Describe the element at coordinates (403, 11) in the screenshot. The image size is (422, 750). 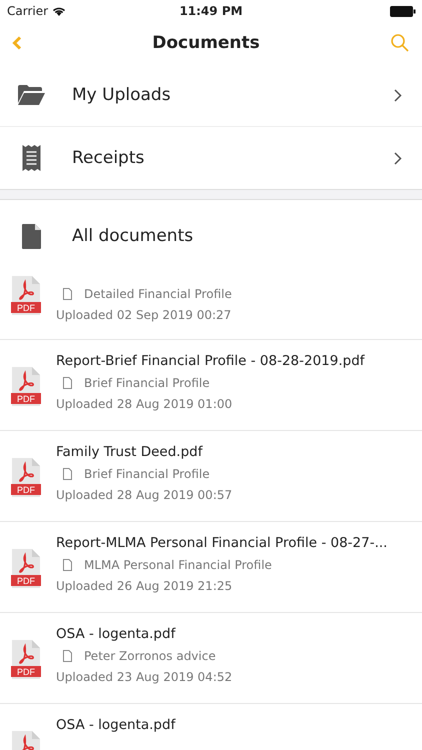
I see `battery-icon` at that location.